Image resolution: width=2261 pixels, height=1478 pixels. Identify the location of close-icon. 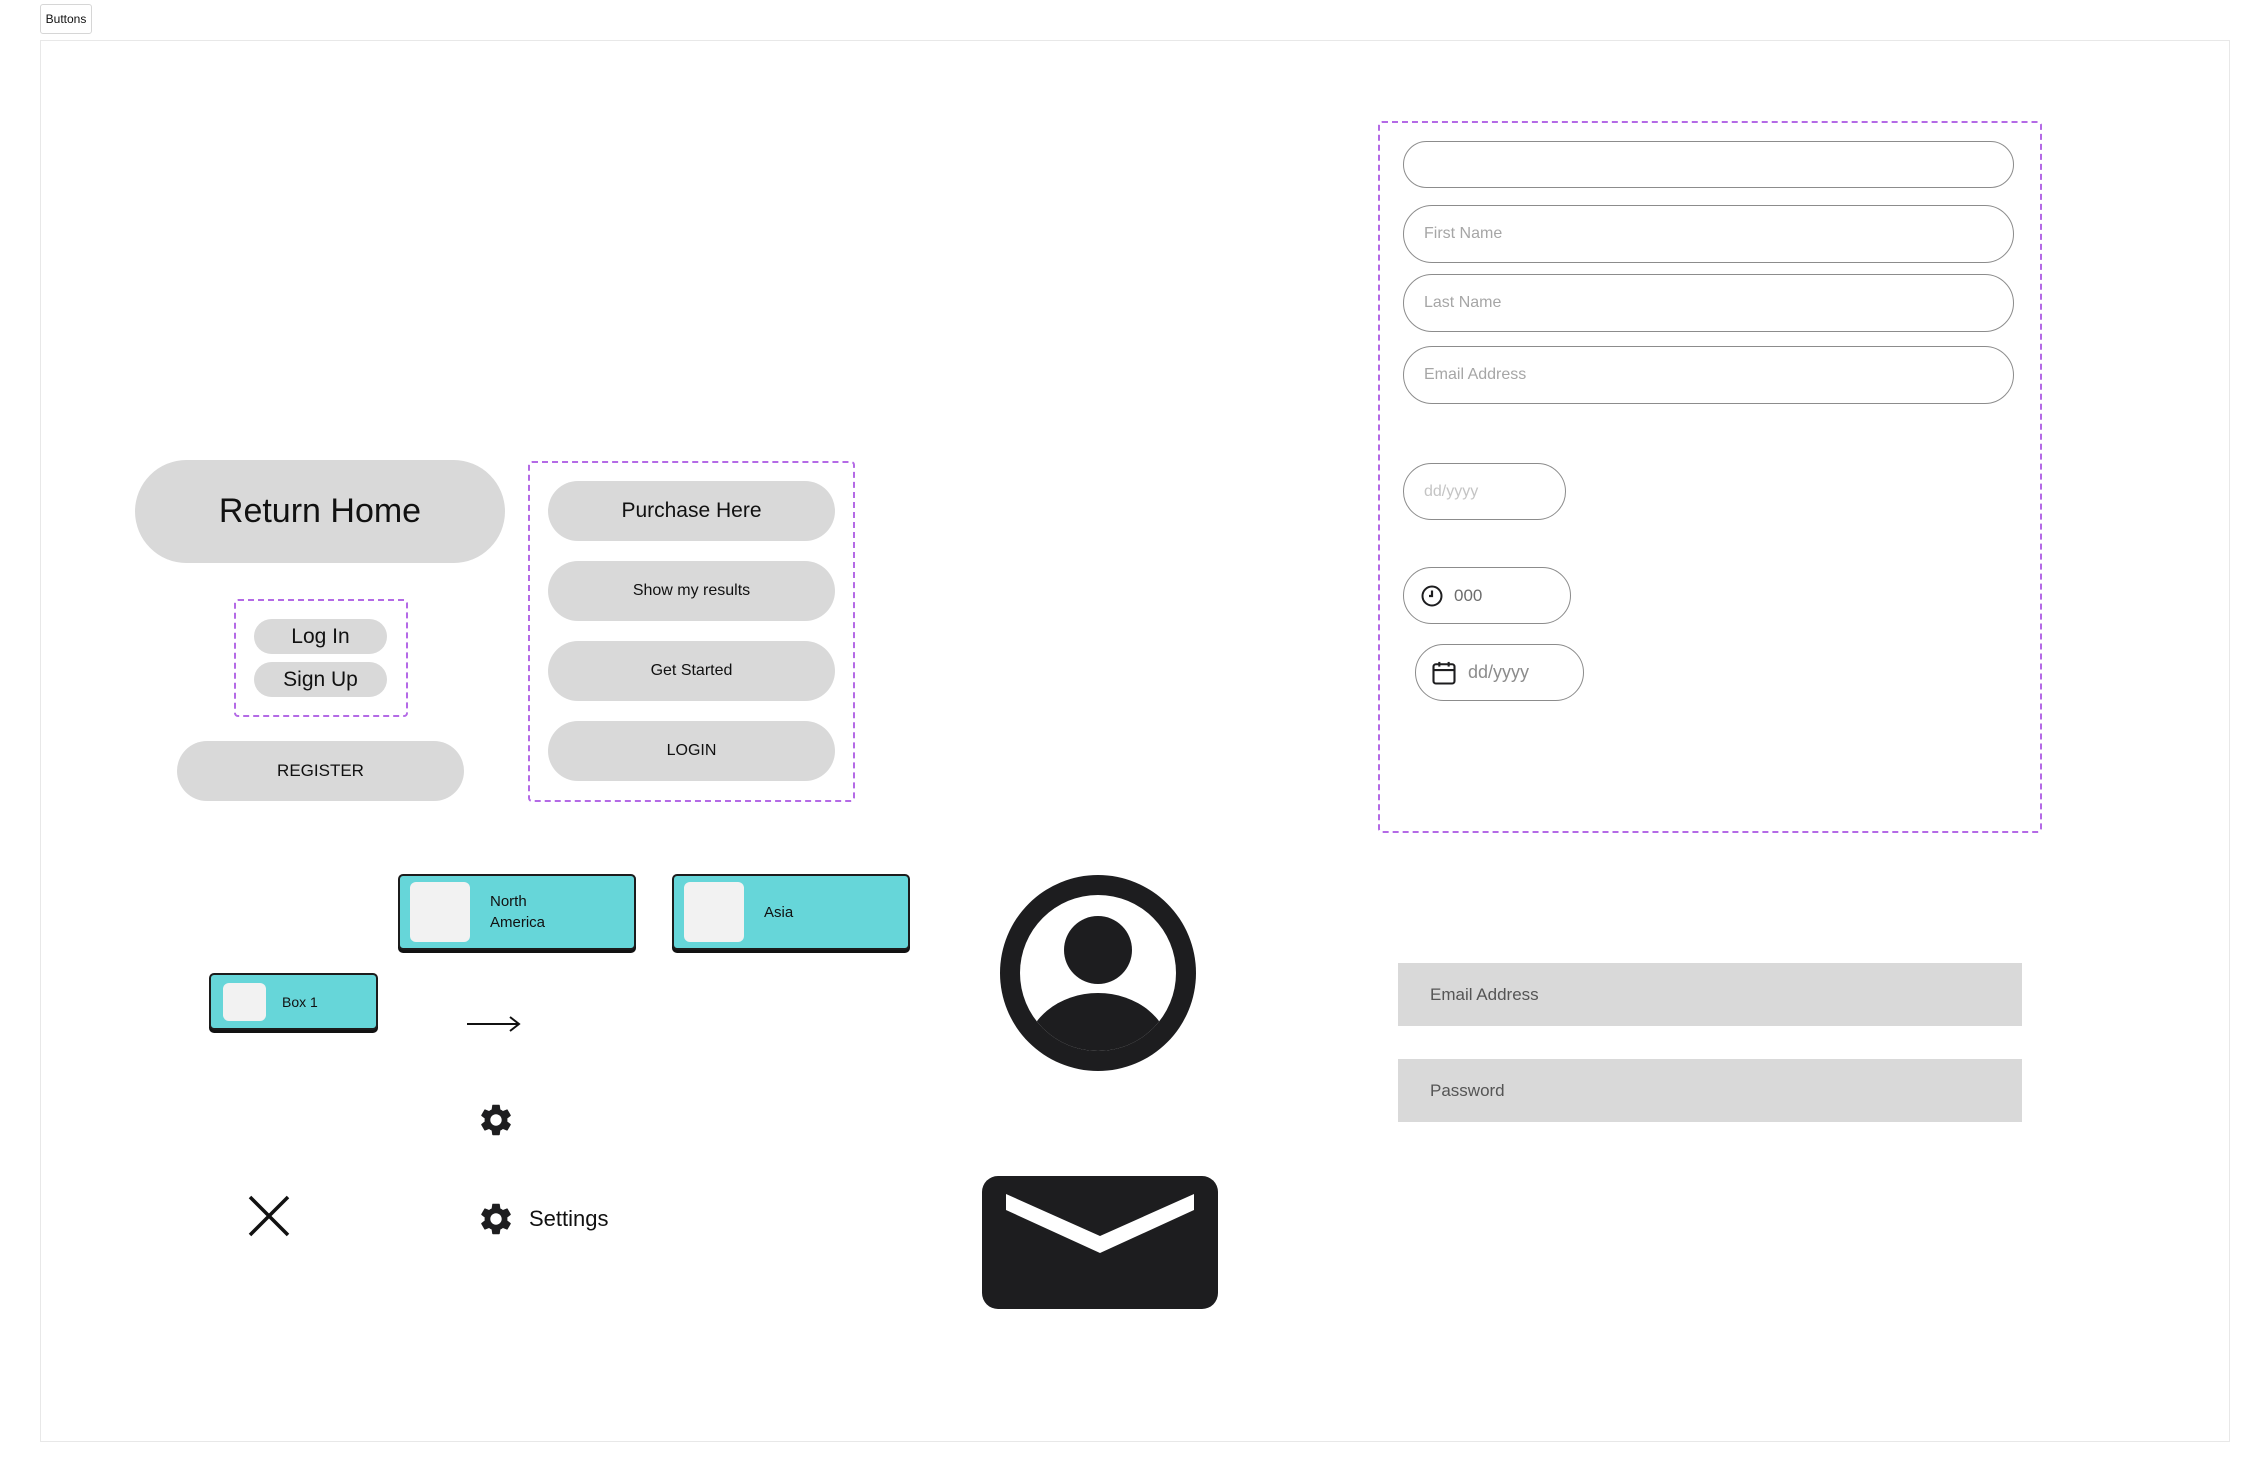
(269, 1216).